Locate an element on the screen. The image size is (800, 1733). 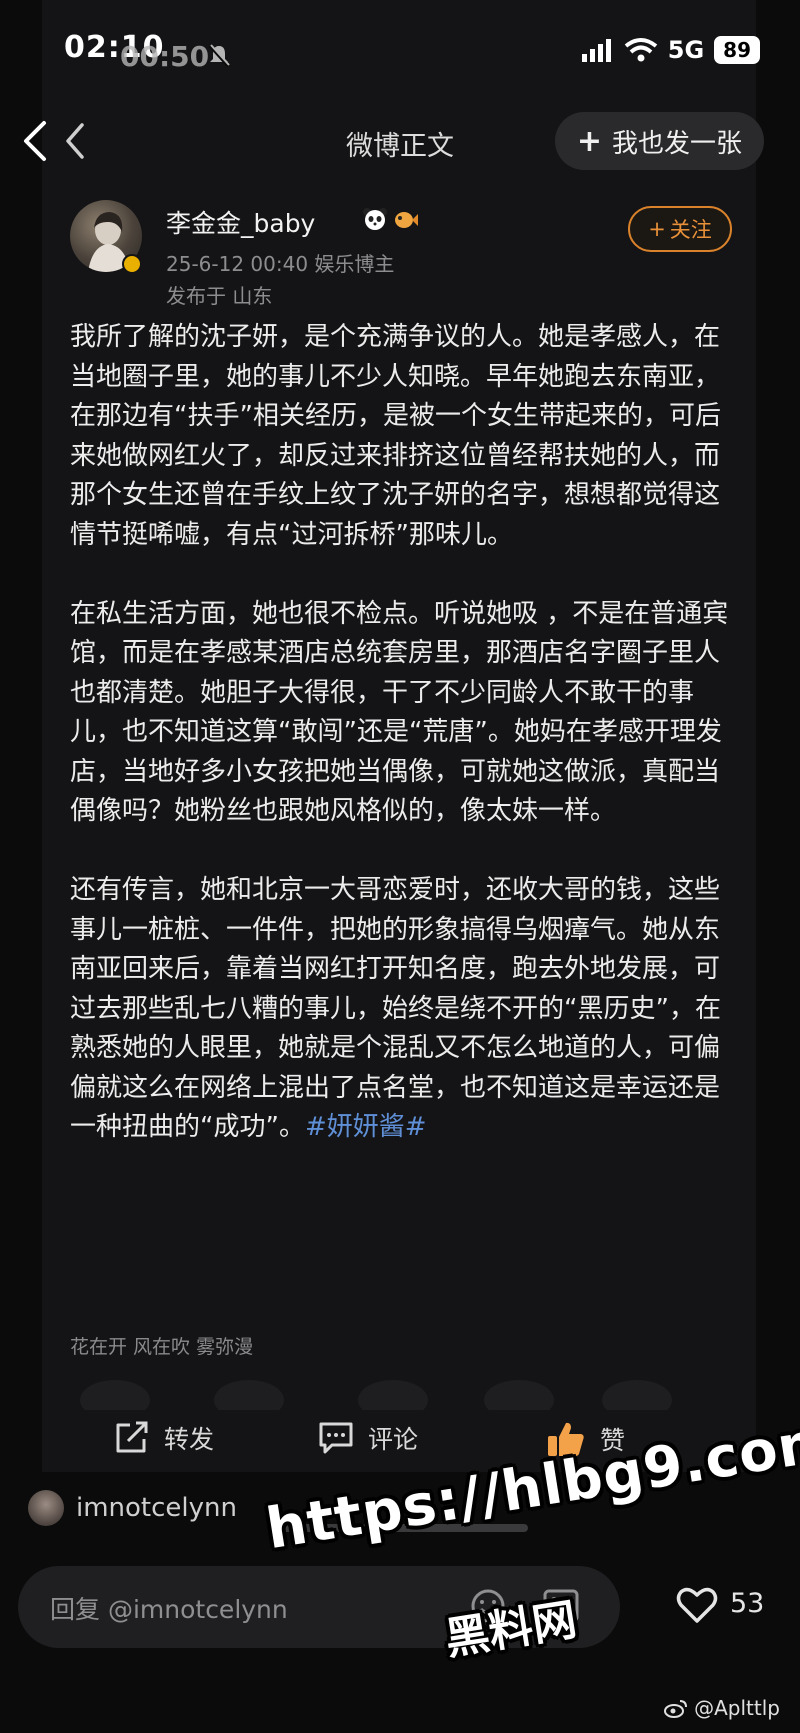
page-title: 微博正文 is located at coordinates (400, 146).